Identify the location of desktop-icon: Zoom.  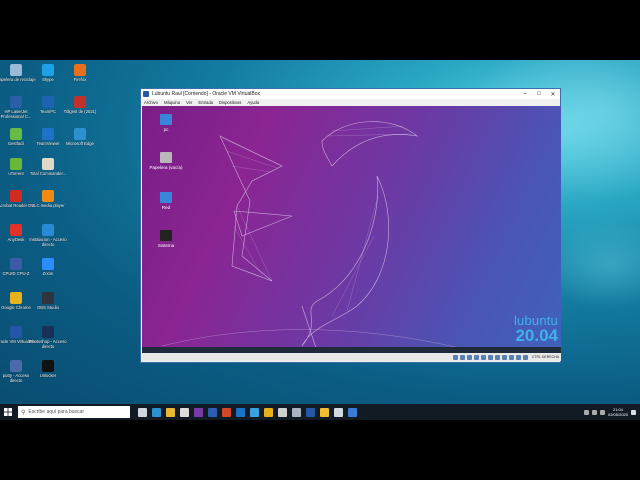
(48, 267).